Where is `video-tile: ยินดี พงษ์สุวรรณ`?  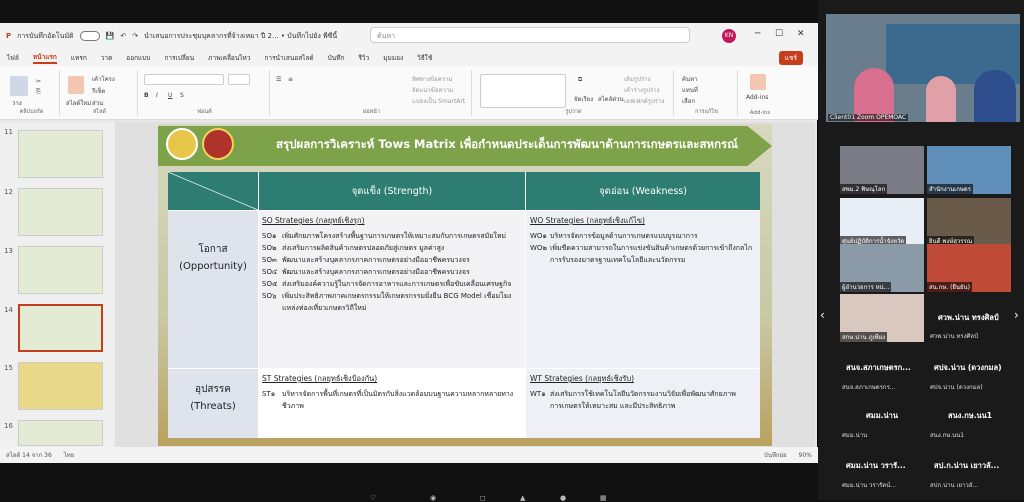
video-tile: ยินดี พงษ์สุวรรณ is located at coordinates (969, 222).